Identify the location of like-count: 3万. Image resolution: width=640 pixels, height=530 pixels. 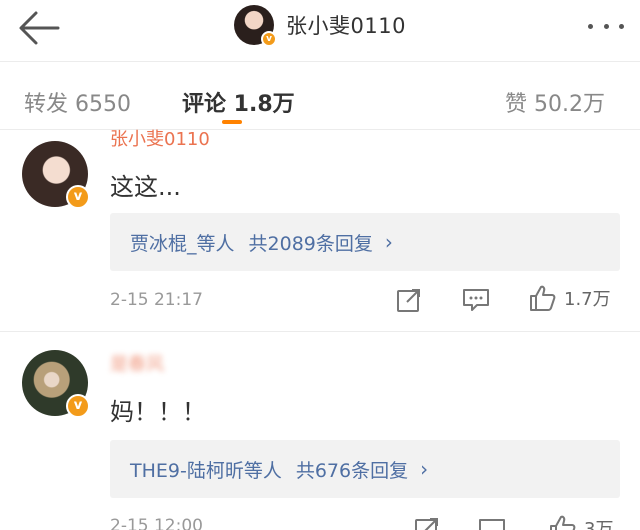
(599, 524).